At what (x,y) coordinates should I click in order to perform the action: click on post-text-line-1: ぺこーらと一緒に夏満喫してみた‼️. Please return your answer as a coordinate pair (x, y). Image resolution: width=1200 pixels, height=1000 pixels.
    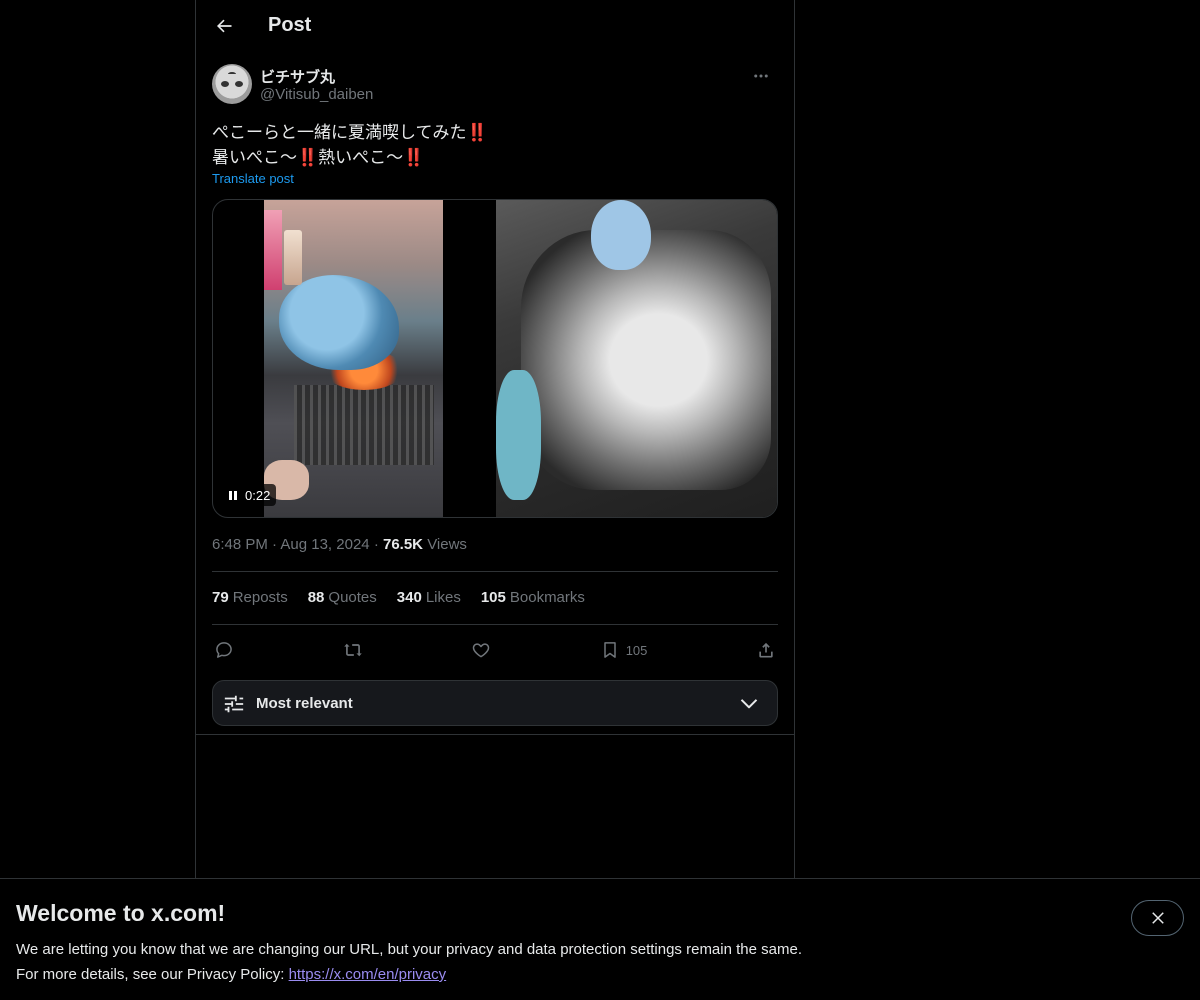
    Looking at the image, I should click on (495, 132).